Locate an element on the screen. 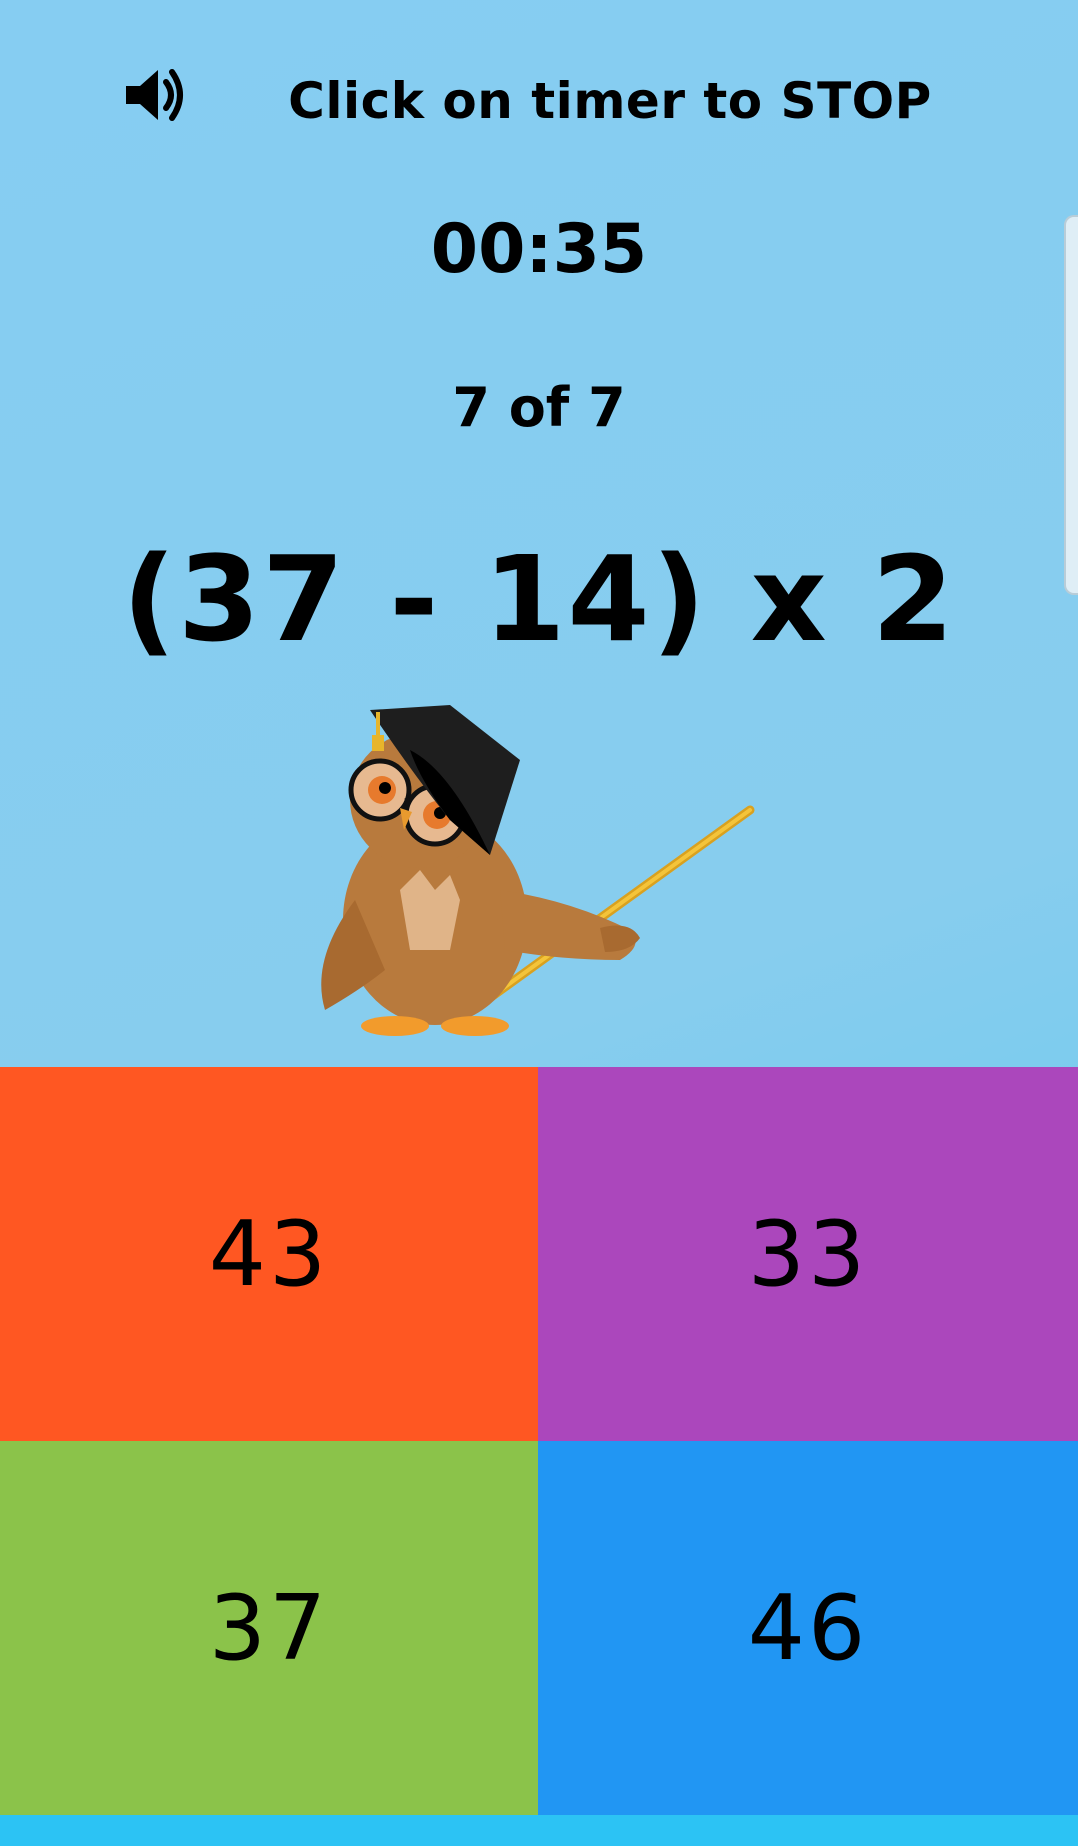 The height and width of the screenshot is (1846, 1078). answer-option-4-label: 46 is located at coordinates (808, 1628).